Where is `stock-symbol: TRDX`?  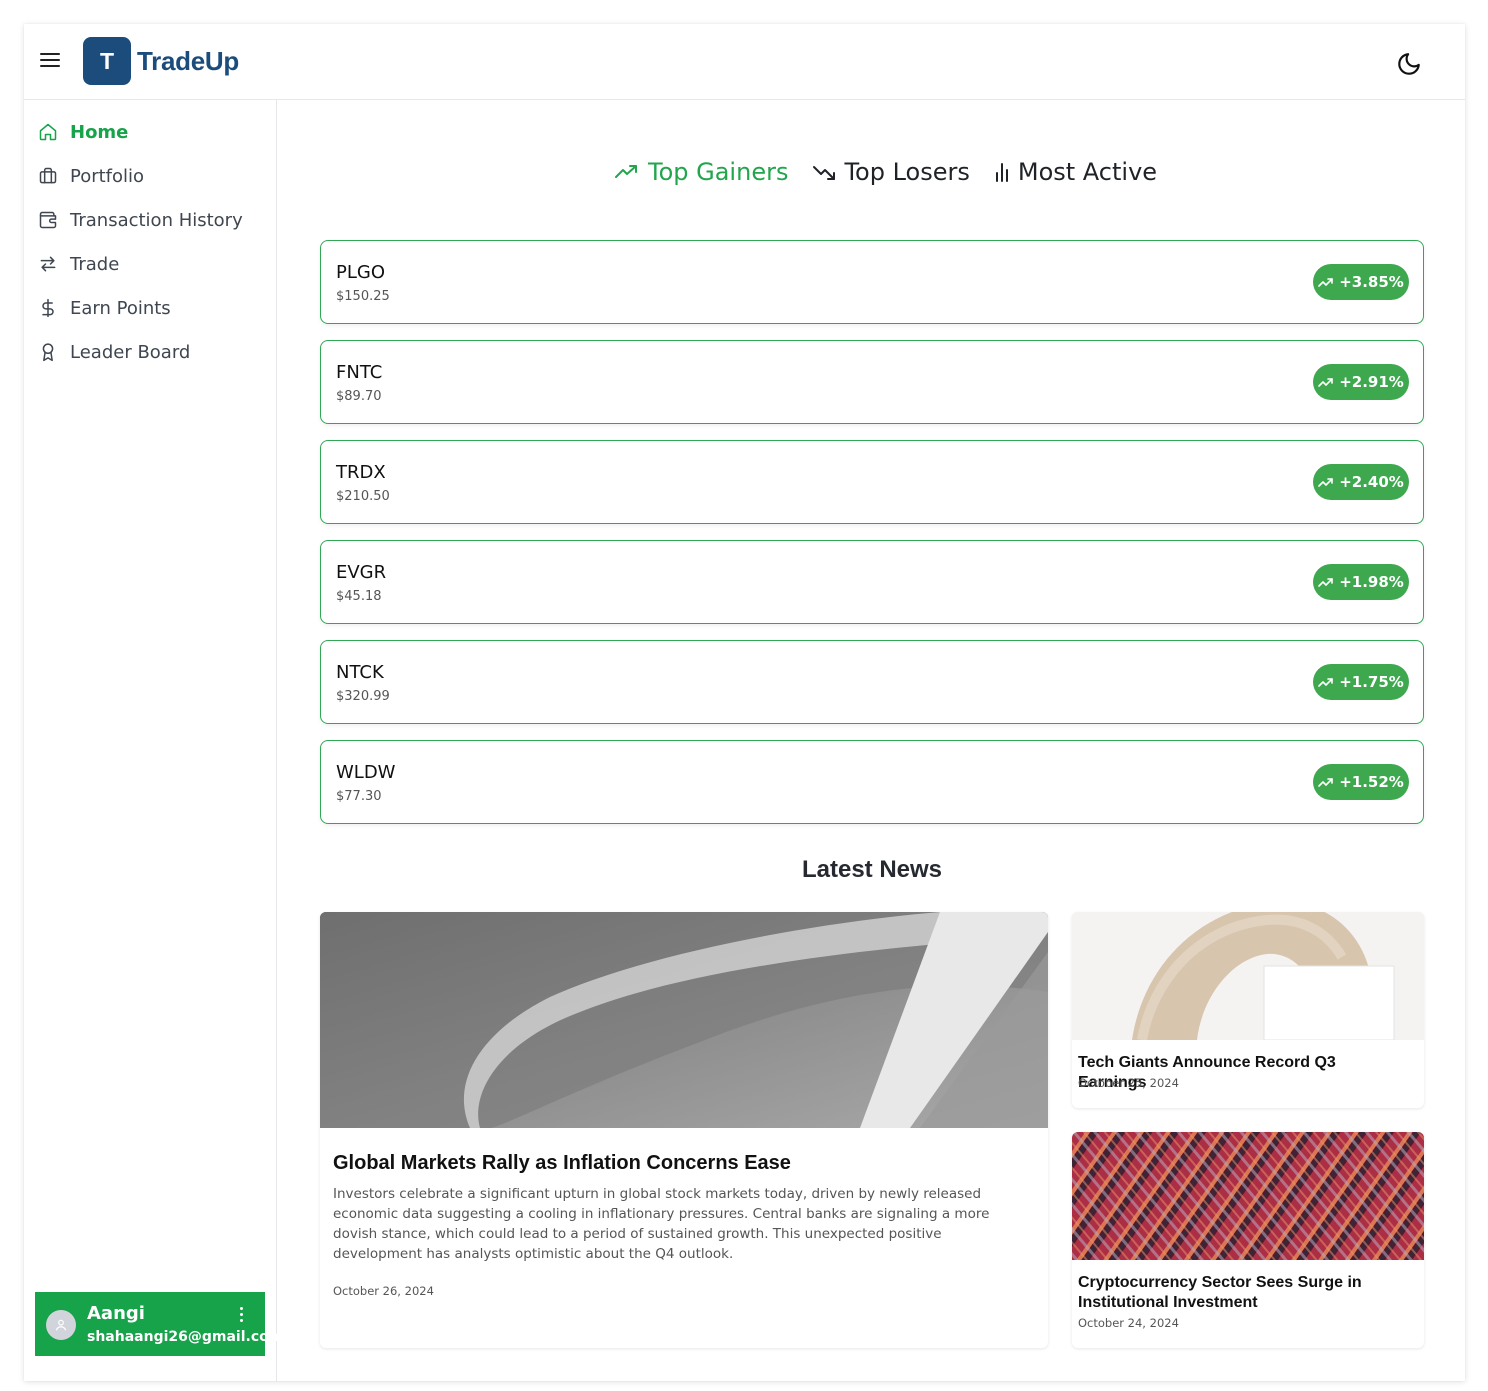 stock-symbol: TRDX is located at coordinates (361, 472).